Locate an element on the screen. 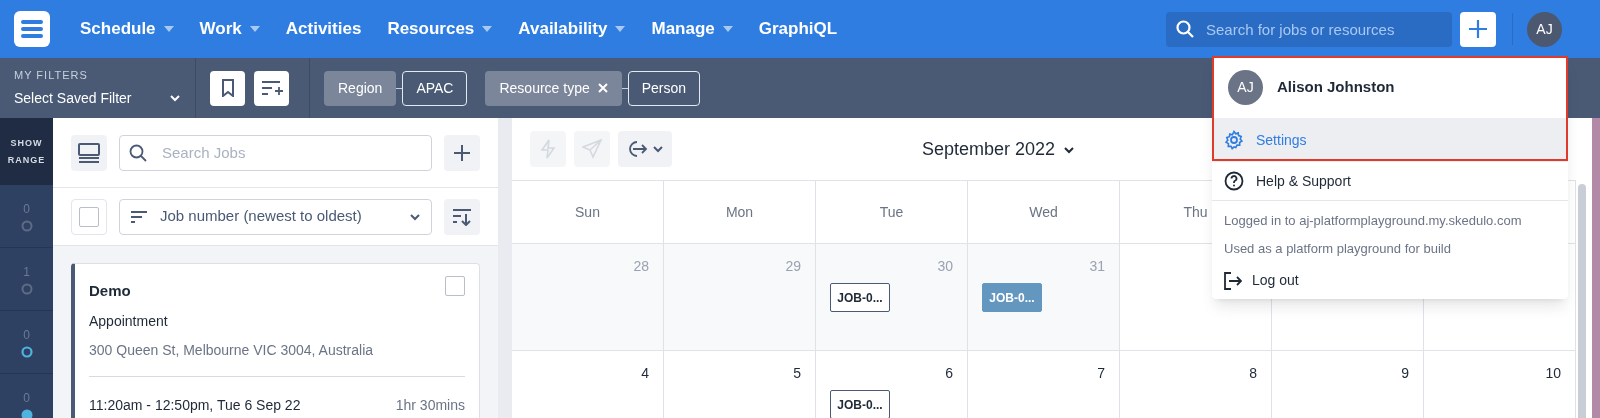  filter-value: APAC is located at coordinates (435, 88).